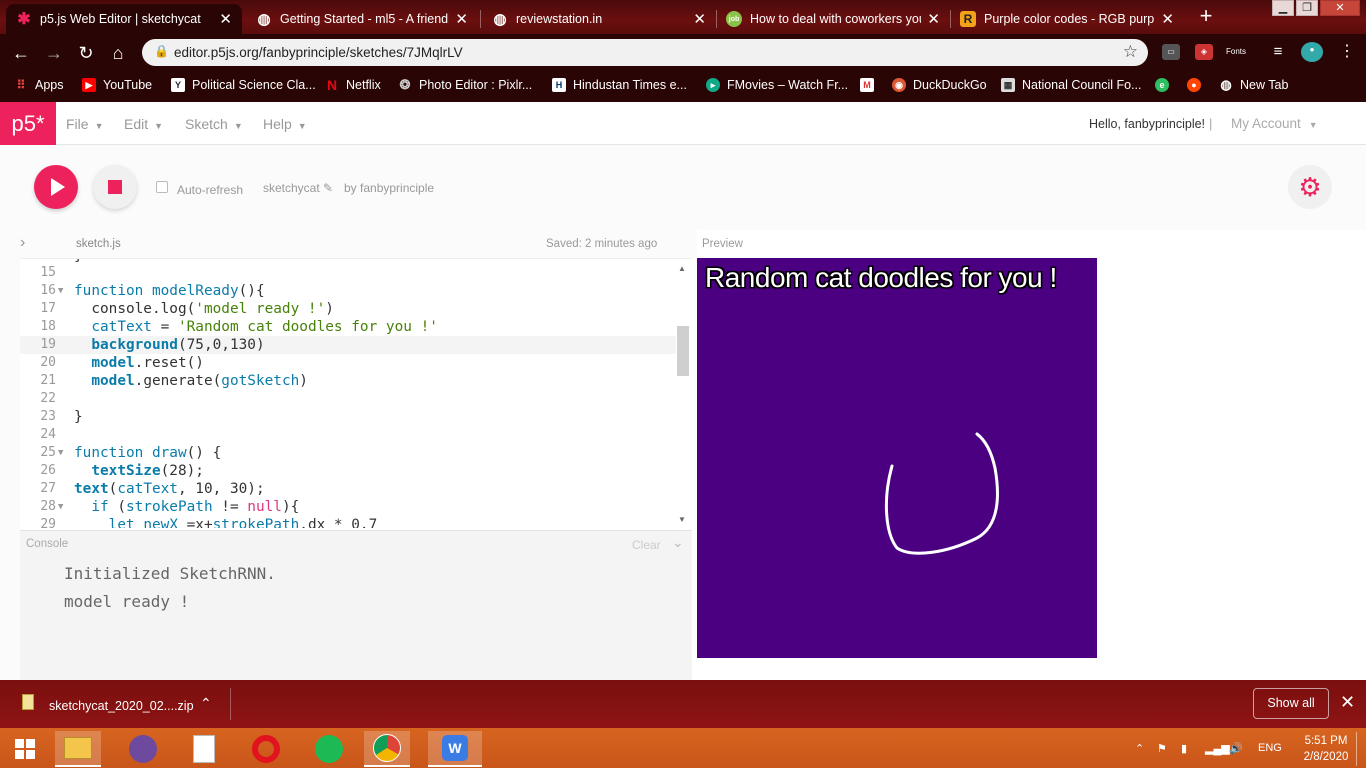 This screenshot has height=768, width=1366. What do you see at coordinates (941, 493) in the screenshot?
I see `cat-doodle-drawing` at bounding box center [941, 493].